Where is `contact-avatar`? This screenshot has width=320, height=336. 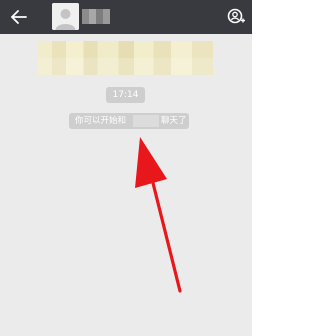
contact-avatar is located at coordinates (65, 16).